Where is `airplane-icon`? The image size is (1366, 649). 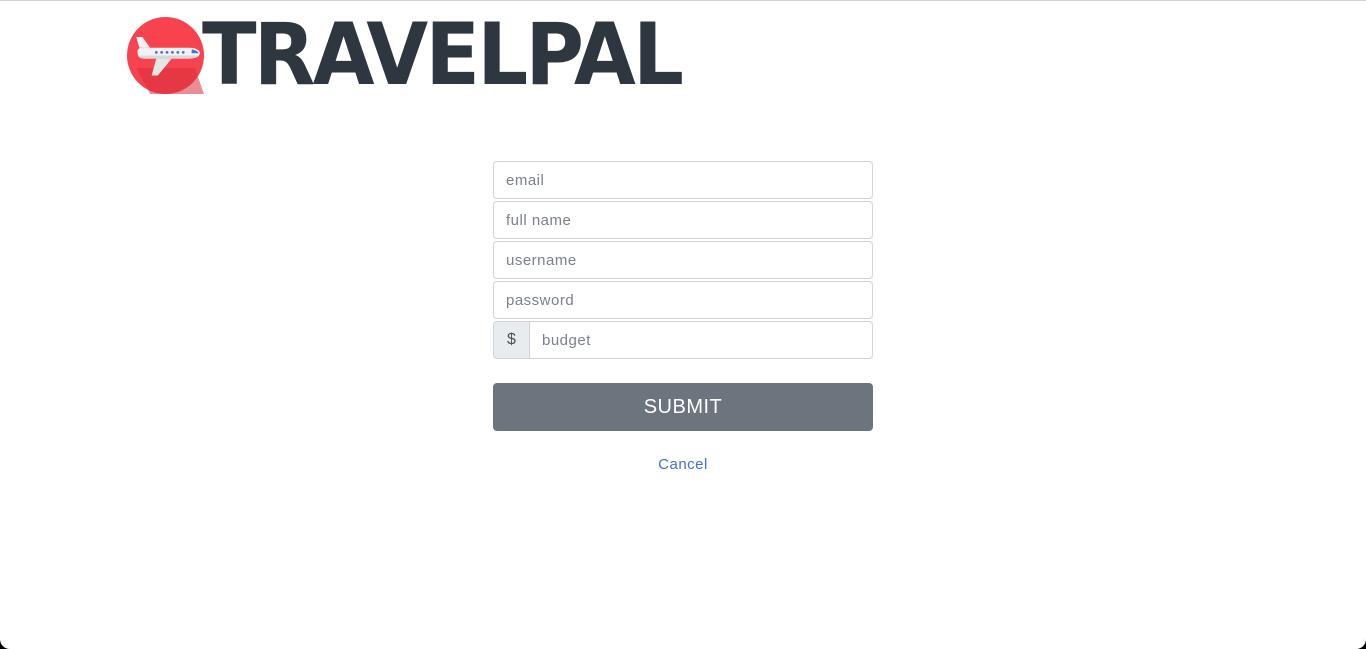 airplane-icon is located at coordinates (165, 55).